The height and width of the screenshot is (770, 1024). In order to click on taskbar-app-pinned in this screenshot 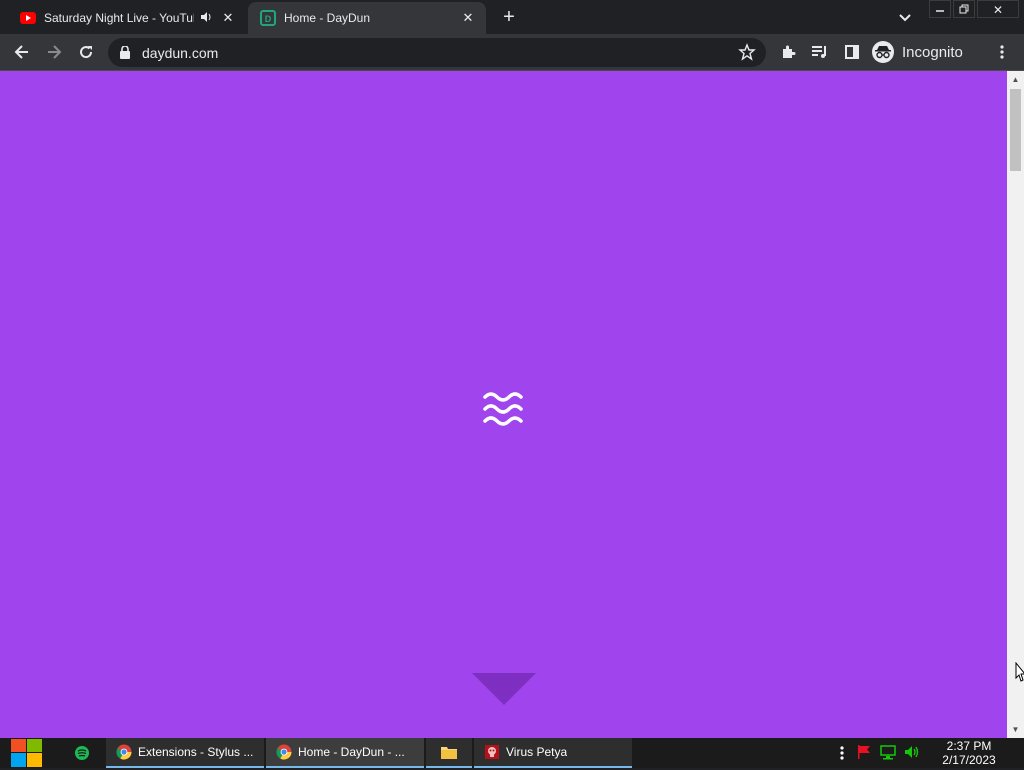, I will do `click(82, 753)`.